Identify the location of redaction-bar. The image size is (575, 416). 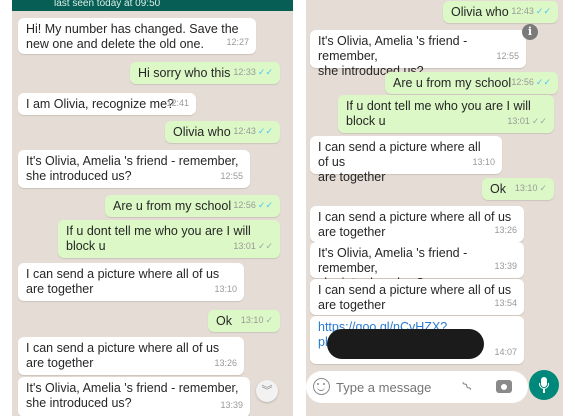
(405, 344).